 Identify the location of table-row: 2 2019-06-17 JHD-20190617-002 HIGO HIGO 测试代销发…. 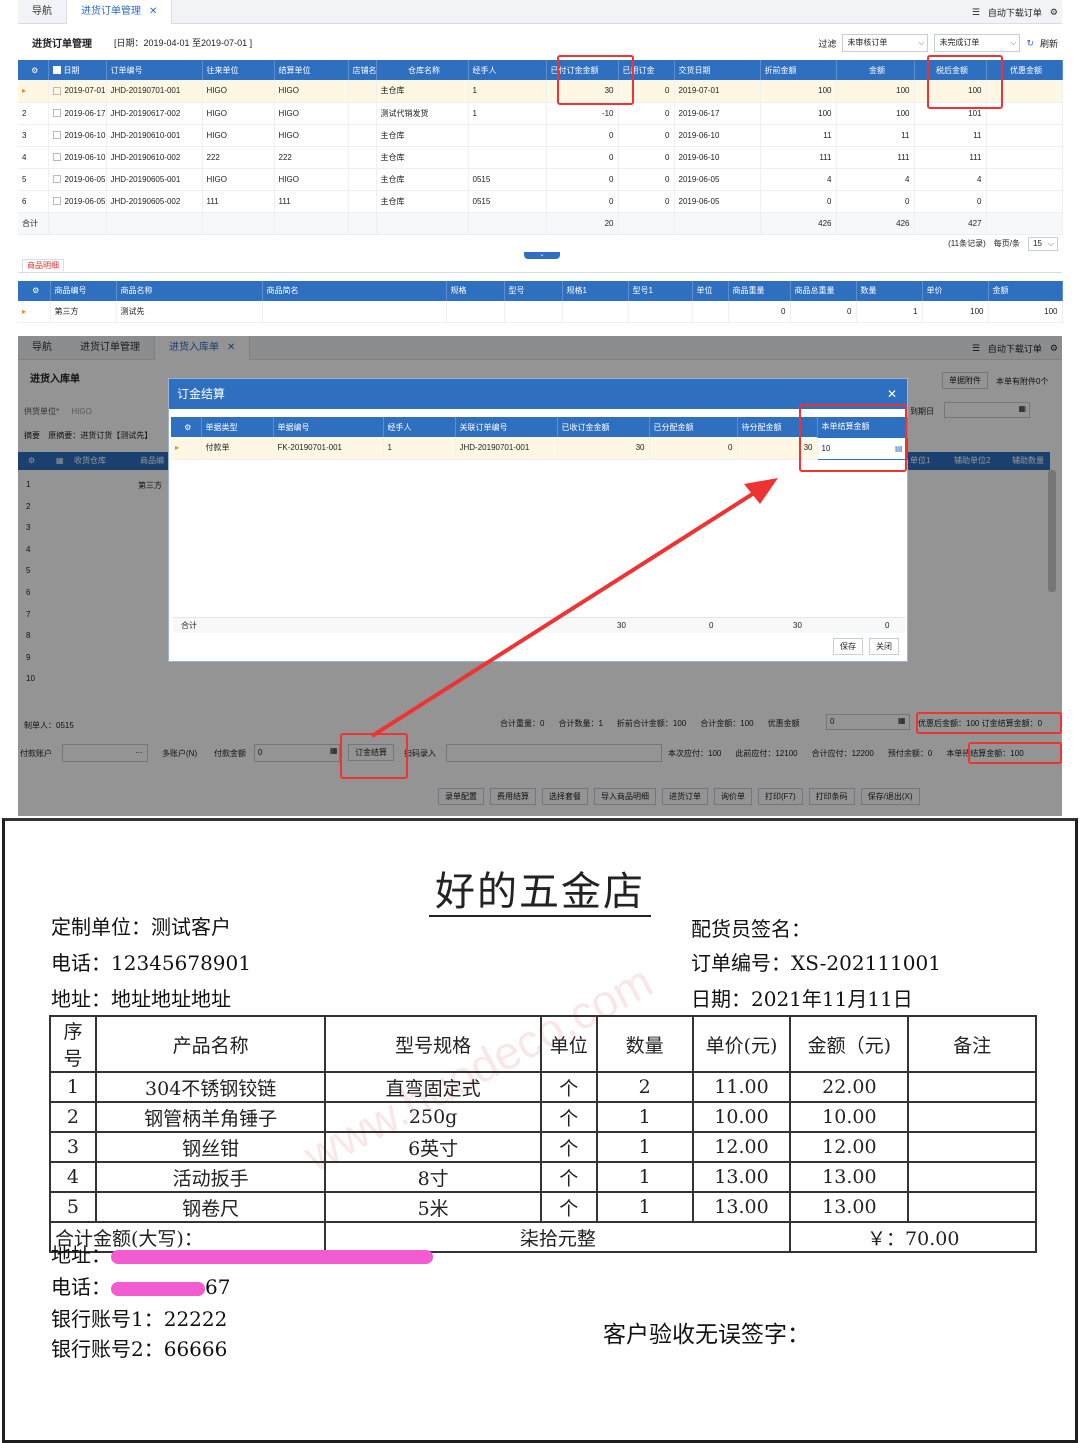
(540, 113).